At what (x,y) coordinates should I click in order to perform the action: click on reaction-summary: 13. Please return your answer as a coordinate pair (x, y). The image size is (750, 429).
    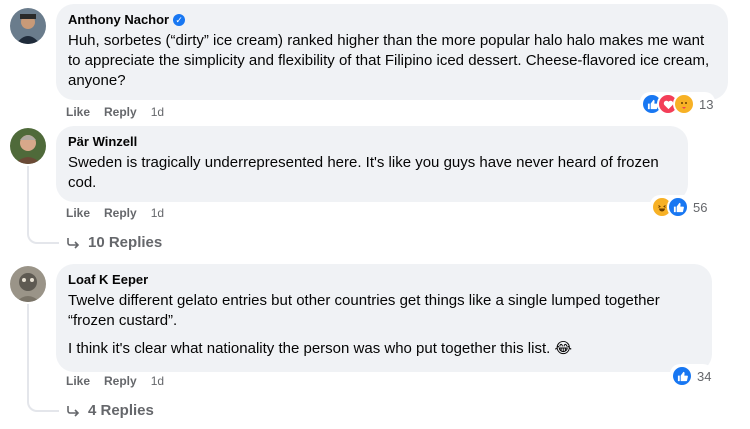
    Looking at the image, I should click on (678, 104).